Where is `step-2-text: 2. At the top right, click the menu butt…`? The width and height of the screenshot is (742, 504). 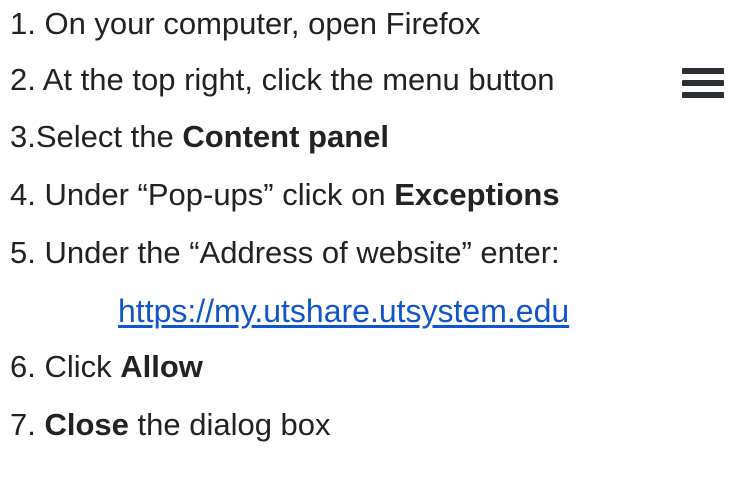 step-2-text: 2. At the top right, click the menu butt… is located at coordinates (282, 79).